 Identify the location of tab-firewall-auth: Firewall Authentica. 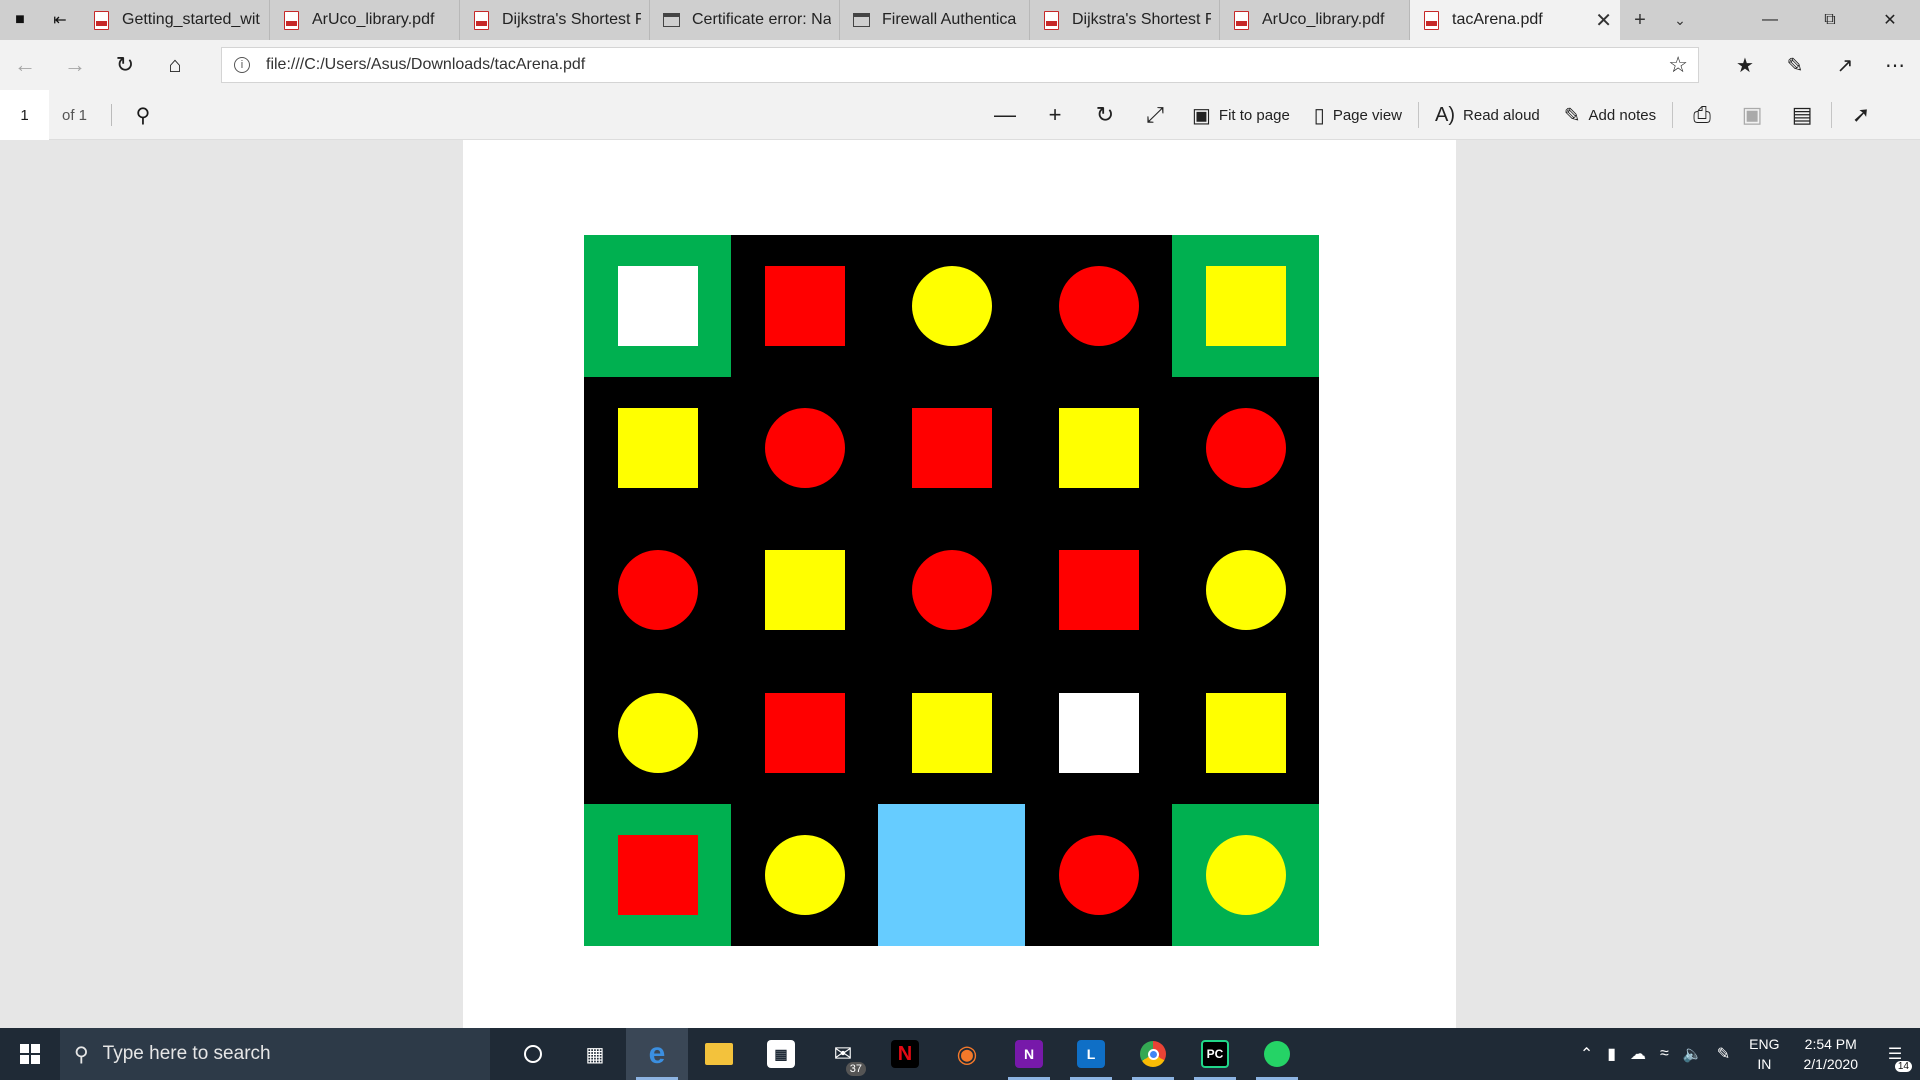
(935, 20).